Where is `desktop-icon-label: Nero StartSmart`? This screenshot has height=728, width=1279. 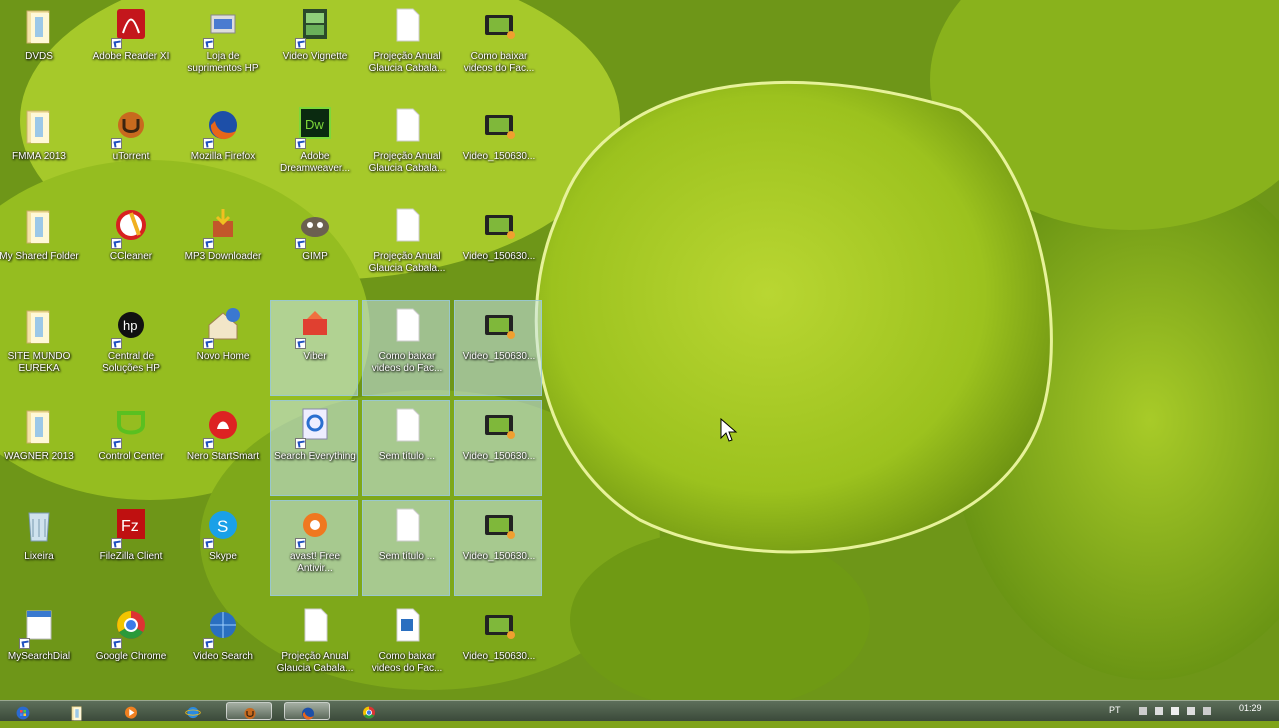
desktop-icon-label: Nero StartSmart is located at coordinates (223, 456).